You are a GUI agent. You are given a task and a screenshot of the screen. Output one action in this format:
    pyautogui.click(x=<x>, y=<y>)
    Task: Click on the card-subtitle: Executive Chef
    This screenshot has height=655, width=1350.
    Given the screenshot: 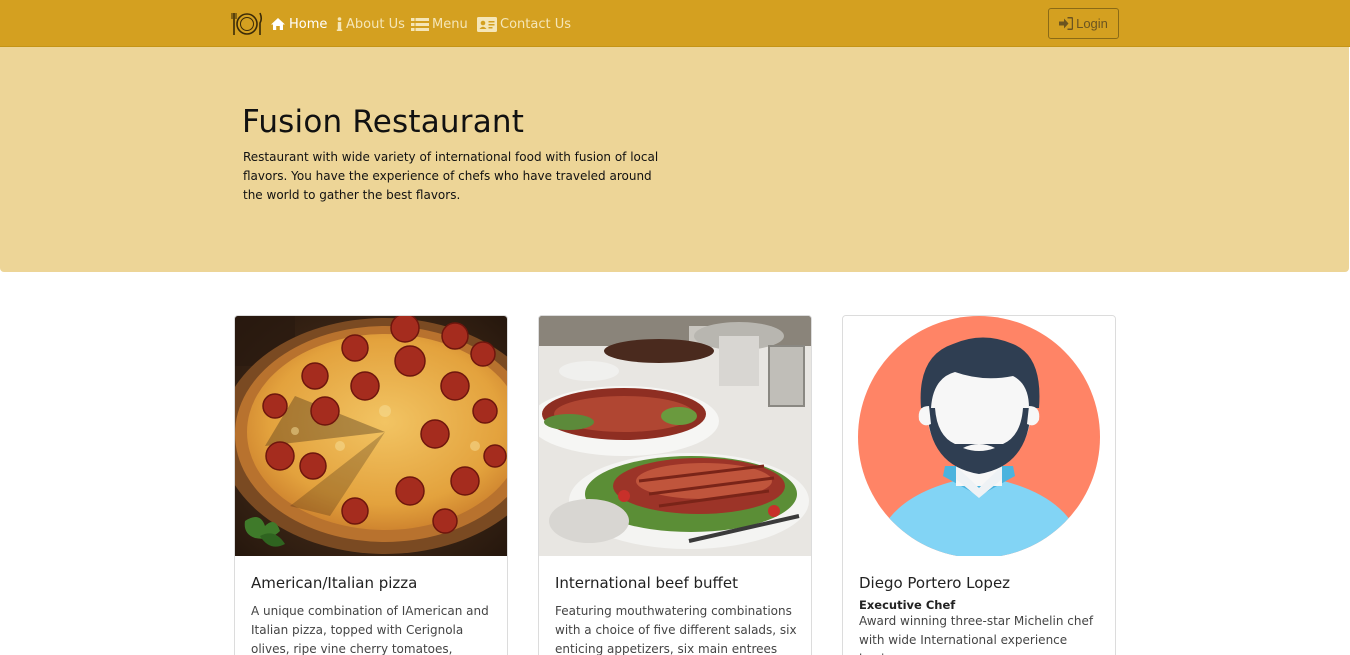 What is the action you would take?
    pyautogui.click(x=907, y=605)
    